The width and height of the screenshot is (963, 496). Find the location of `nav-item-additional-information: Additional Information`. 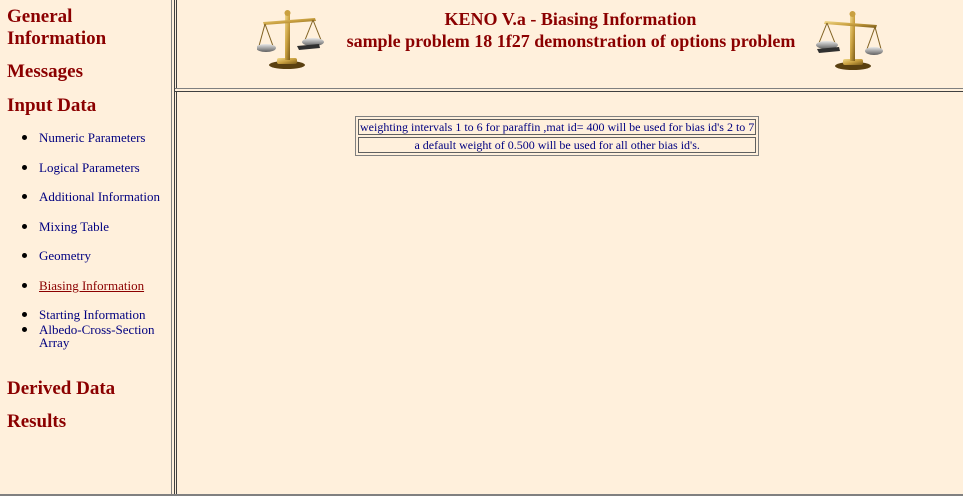

nav-item-additional-information: Additional Information is located at coordinates (91, 196).